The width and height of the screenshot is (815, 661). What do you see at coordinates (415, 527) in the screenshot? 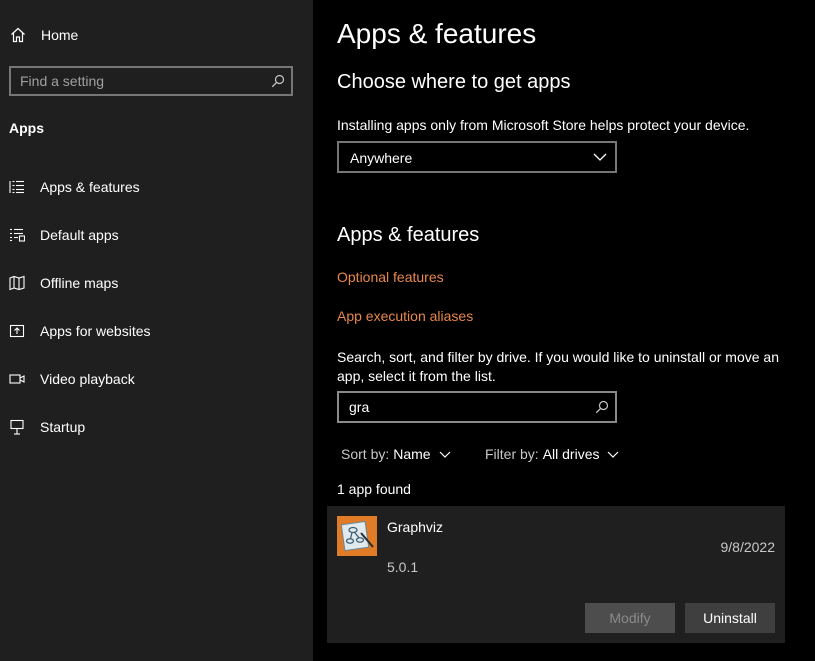
I see `app-name: Graphviz` at bounding box center [415, 527].